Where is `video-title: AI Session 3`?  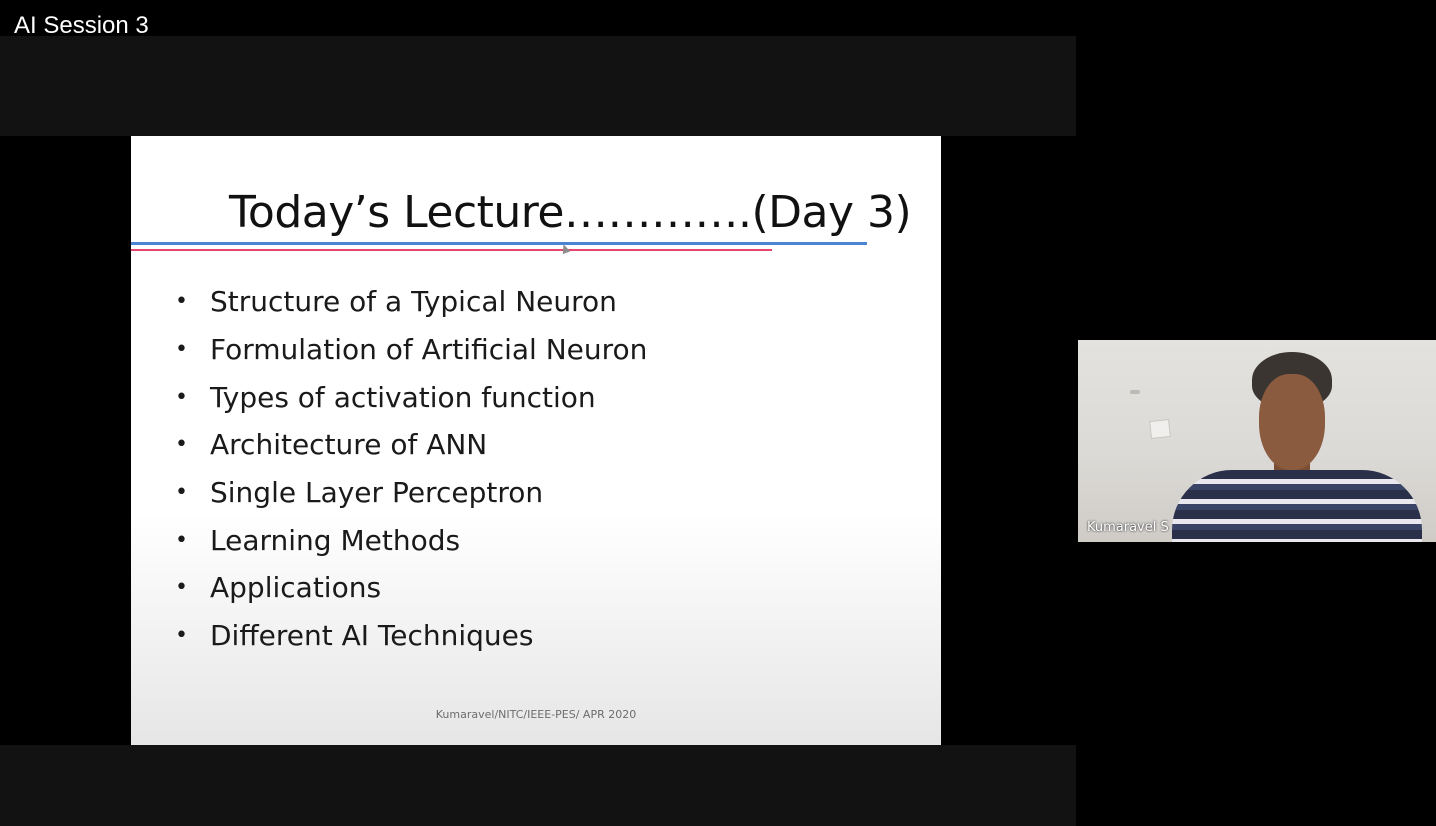
video-title: AI Session 3 is located at coordinates (81, 25).